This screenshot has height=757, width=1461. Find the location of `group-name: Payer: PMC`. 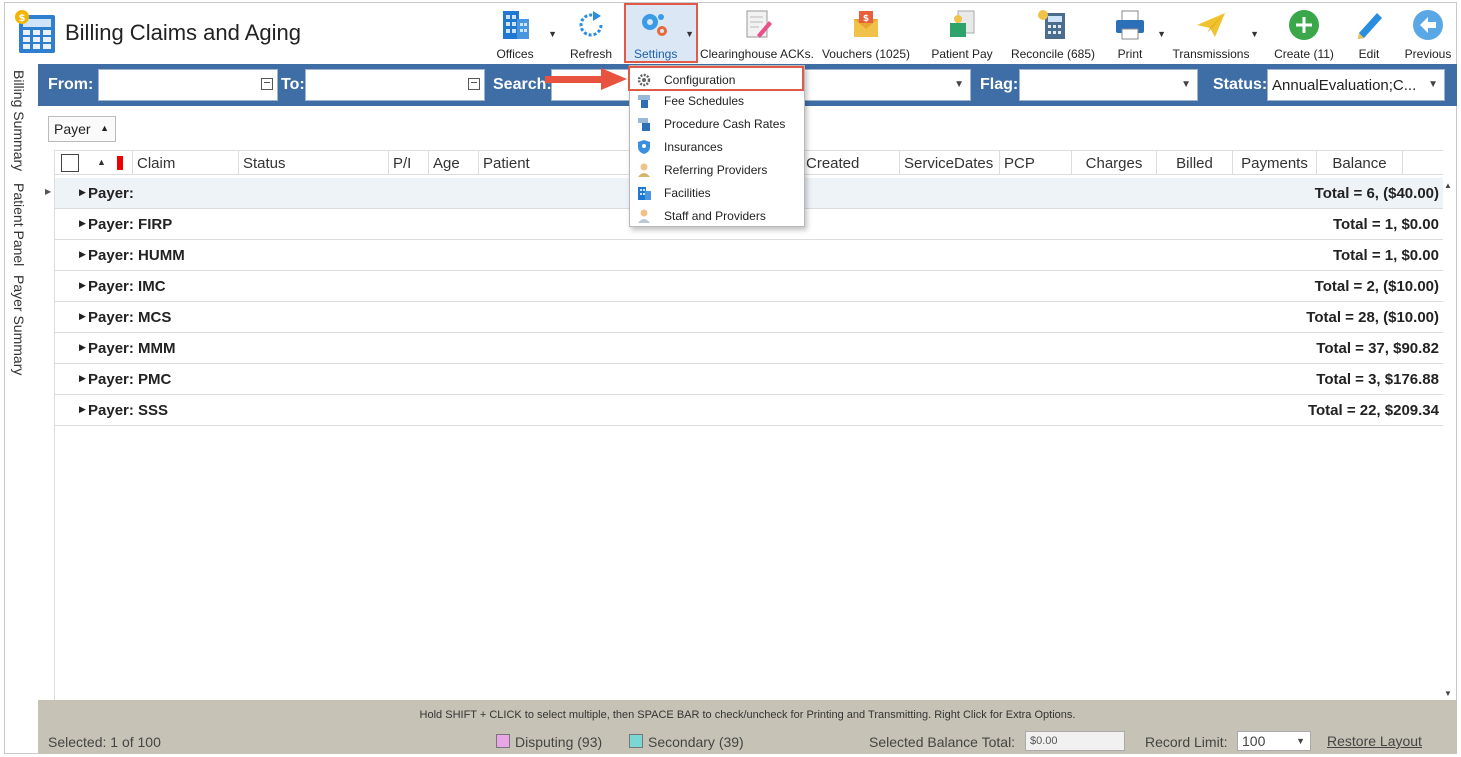

group-name: Payer: PMC is located at coordinates (130, 379).